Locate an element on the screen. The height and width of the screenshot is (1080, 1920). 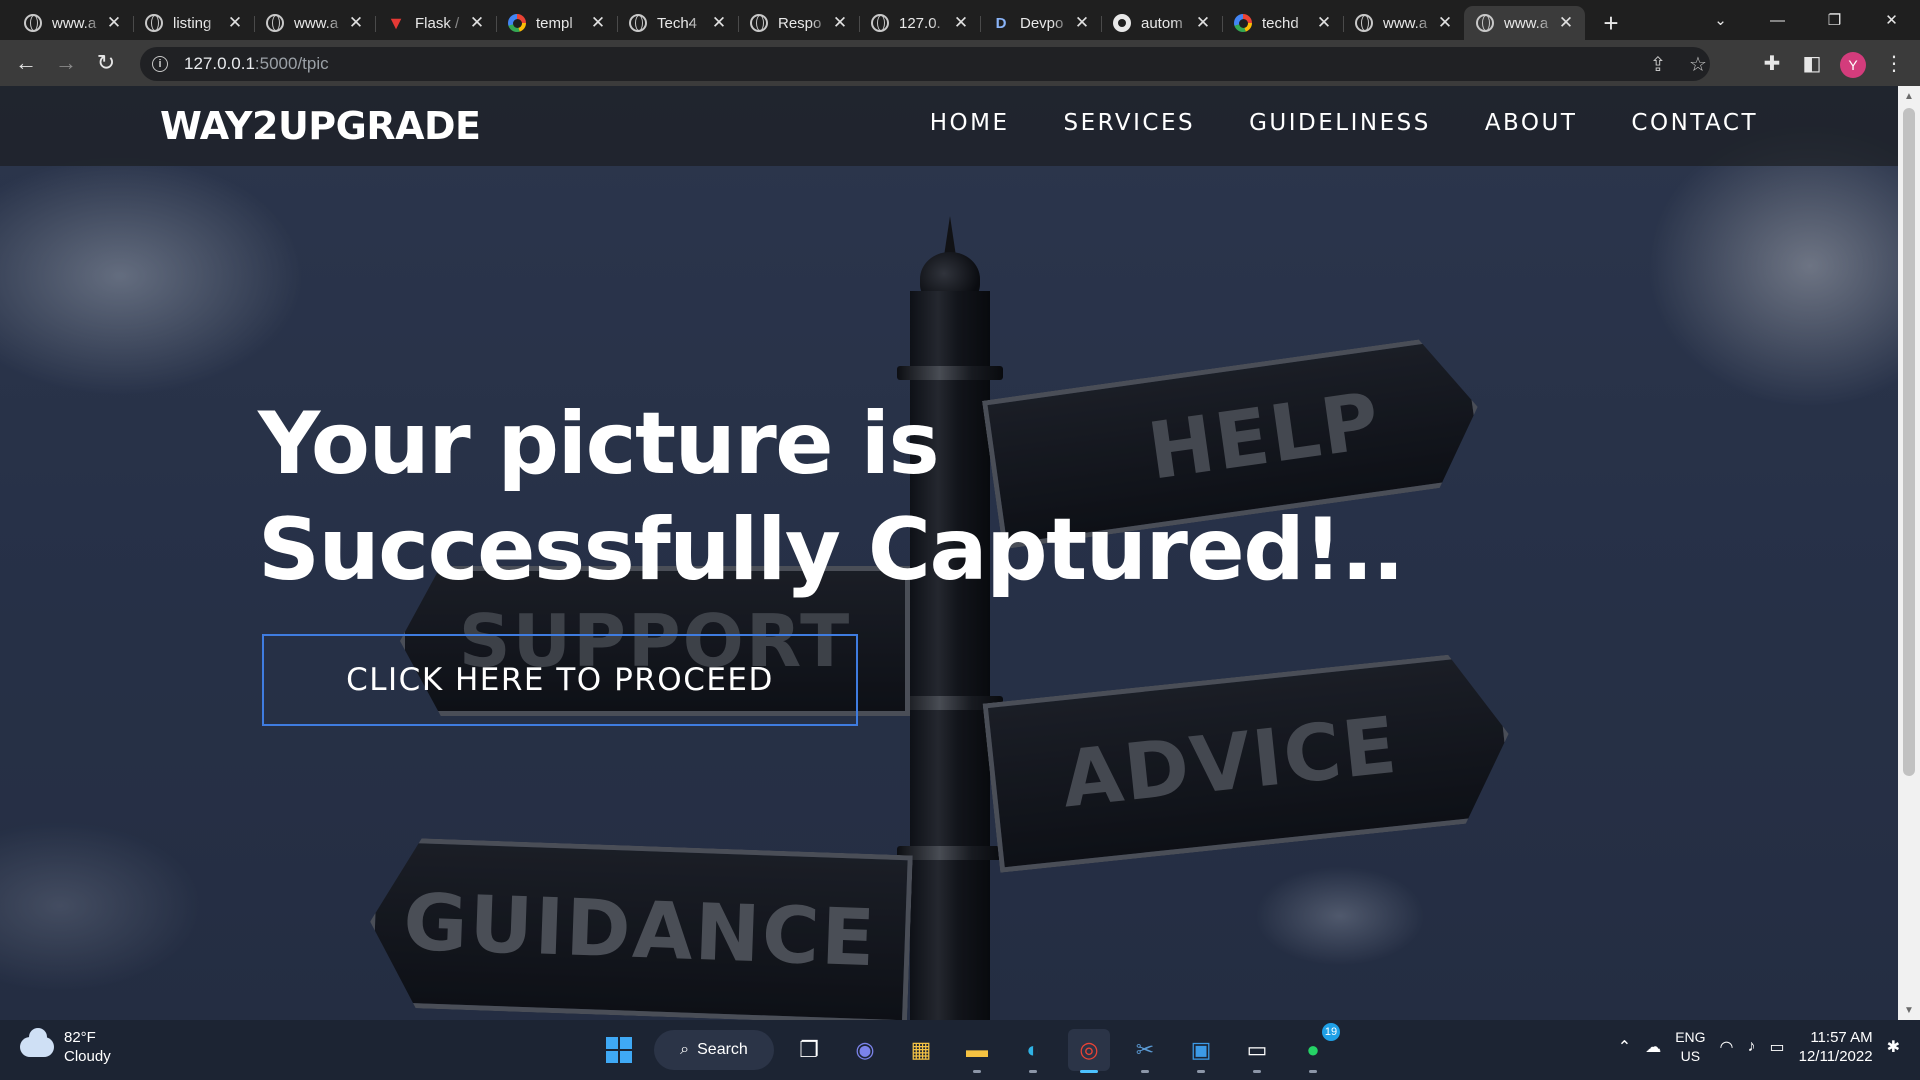
tab-title: Tech4 is located at coordinates (677, 23).